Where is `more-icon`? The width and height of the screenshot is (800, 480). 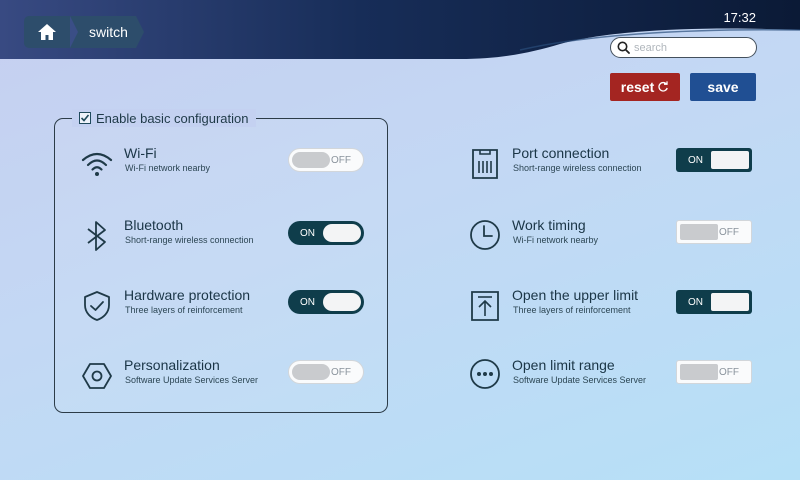
more-icon is located at coordinates (485, 374).